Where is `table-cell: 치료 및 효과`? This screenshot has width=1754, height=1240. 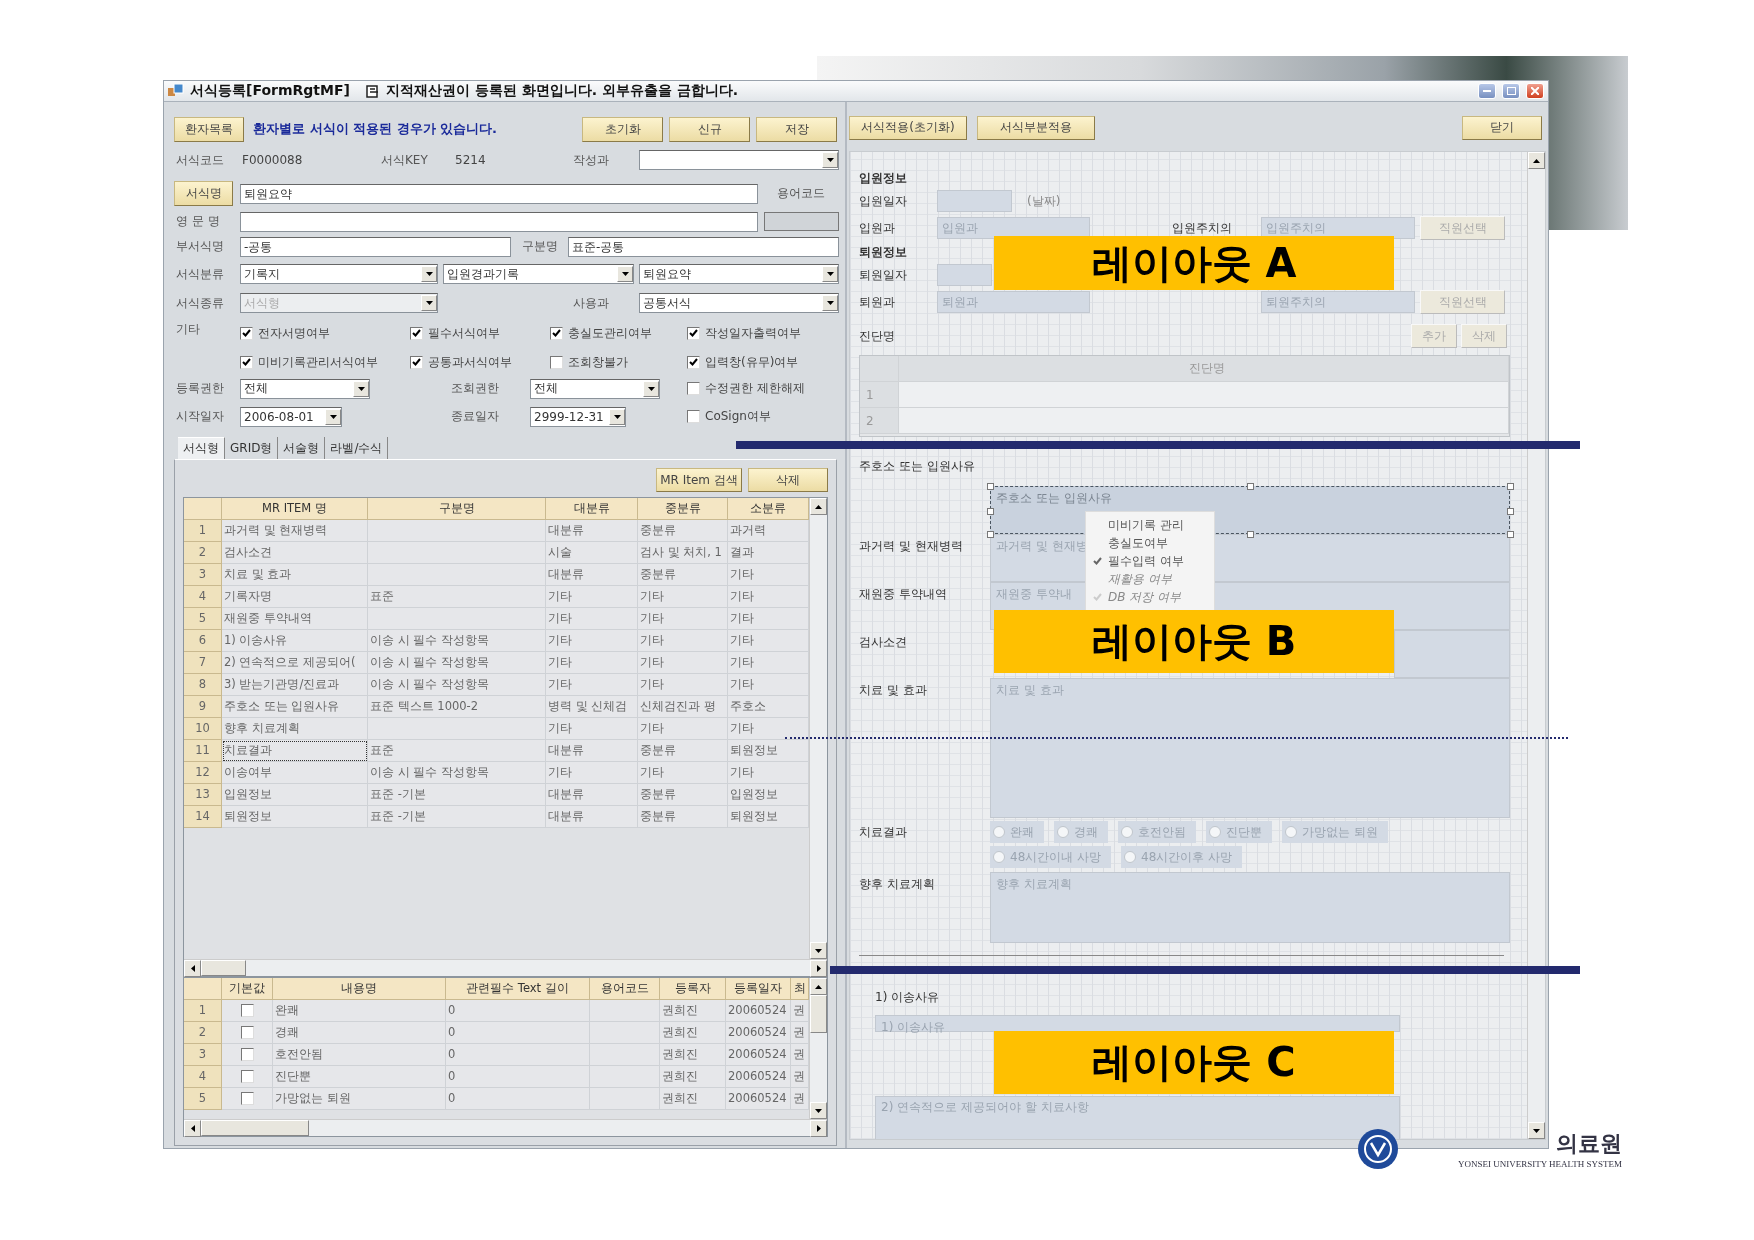
table-cell: 치료 및 효과 is located at coordinates (295, 575).